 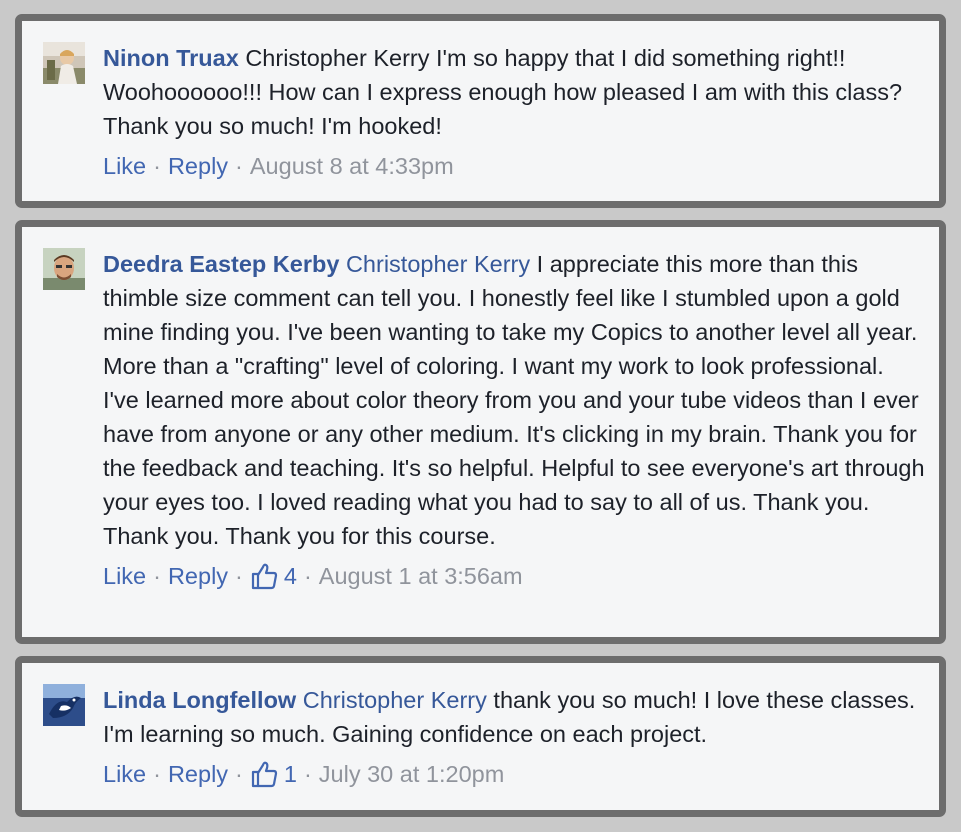 What do you see at coordinates (514, 774) in the screenshot?
I see `comment-actions: Like · Reply · 1 · July 30 at 1:20pm` at bounding box center [514, 774].